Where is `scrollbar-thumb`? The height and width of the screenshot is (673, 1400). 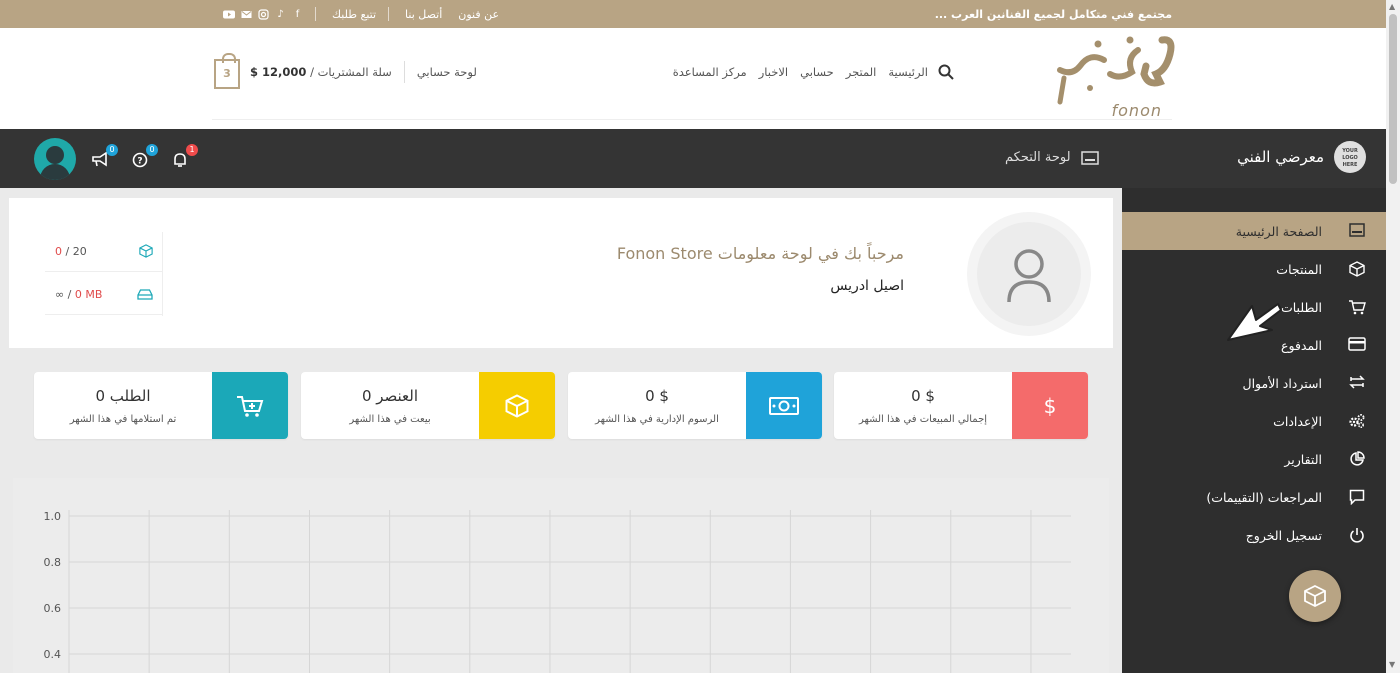 scrollbar-thumb is located at coordinates (1393, 99).